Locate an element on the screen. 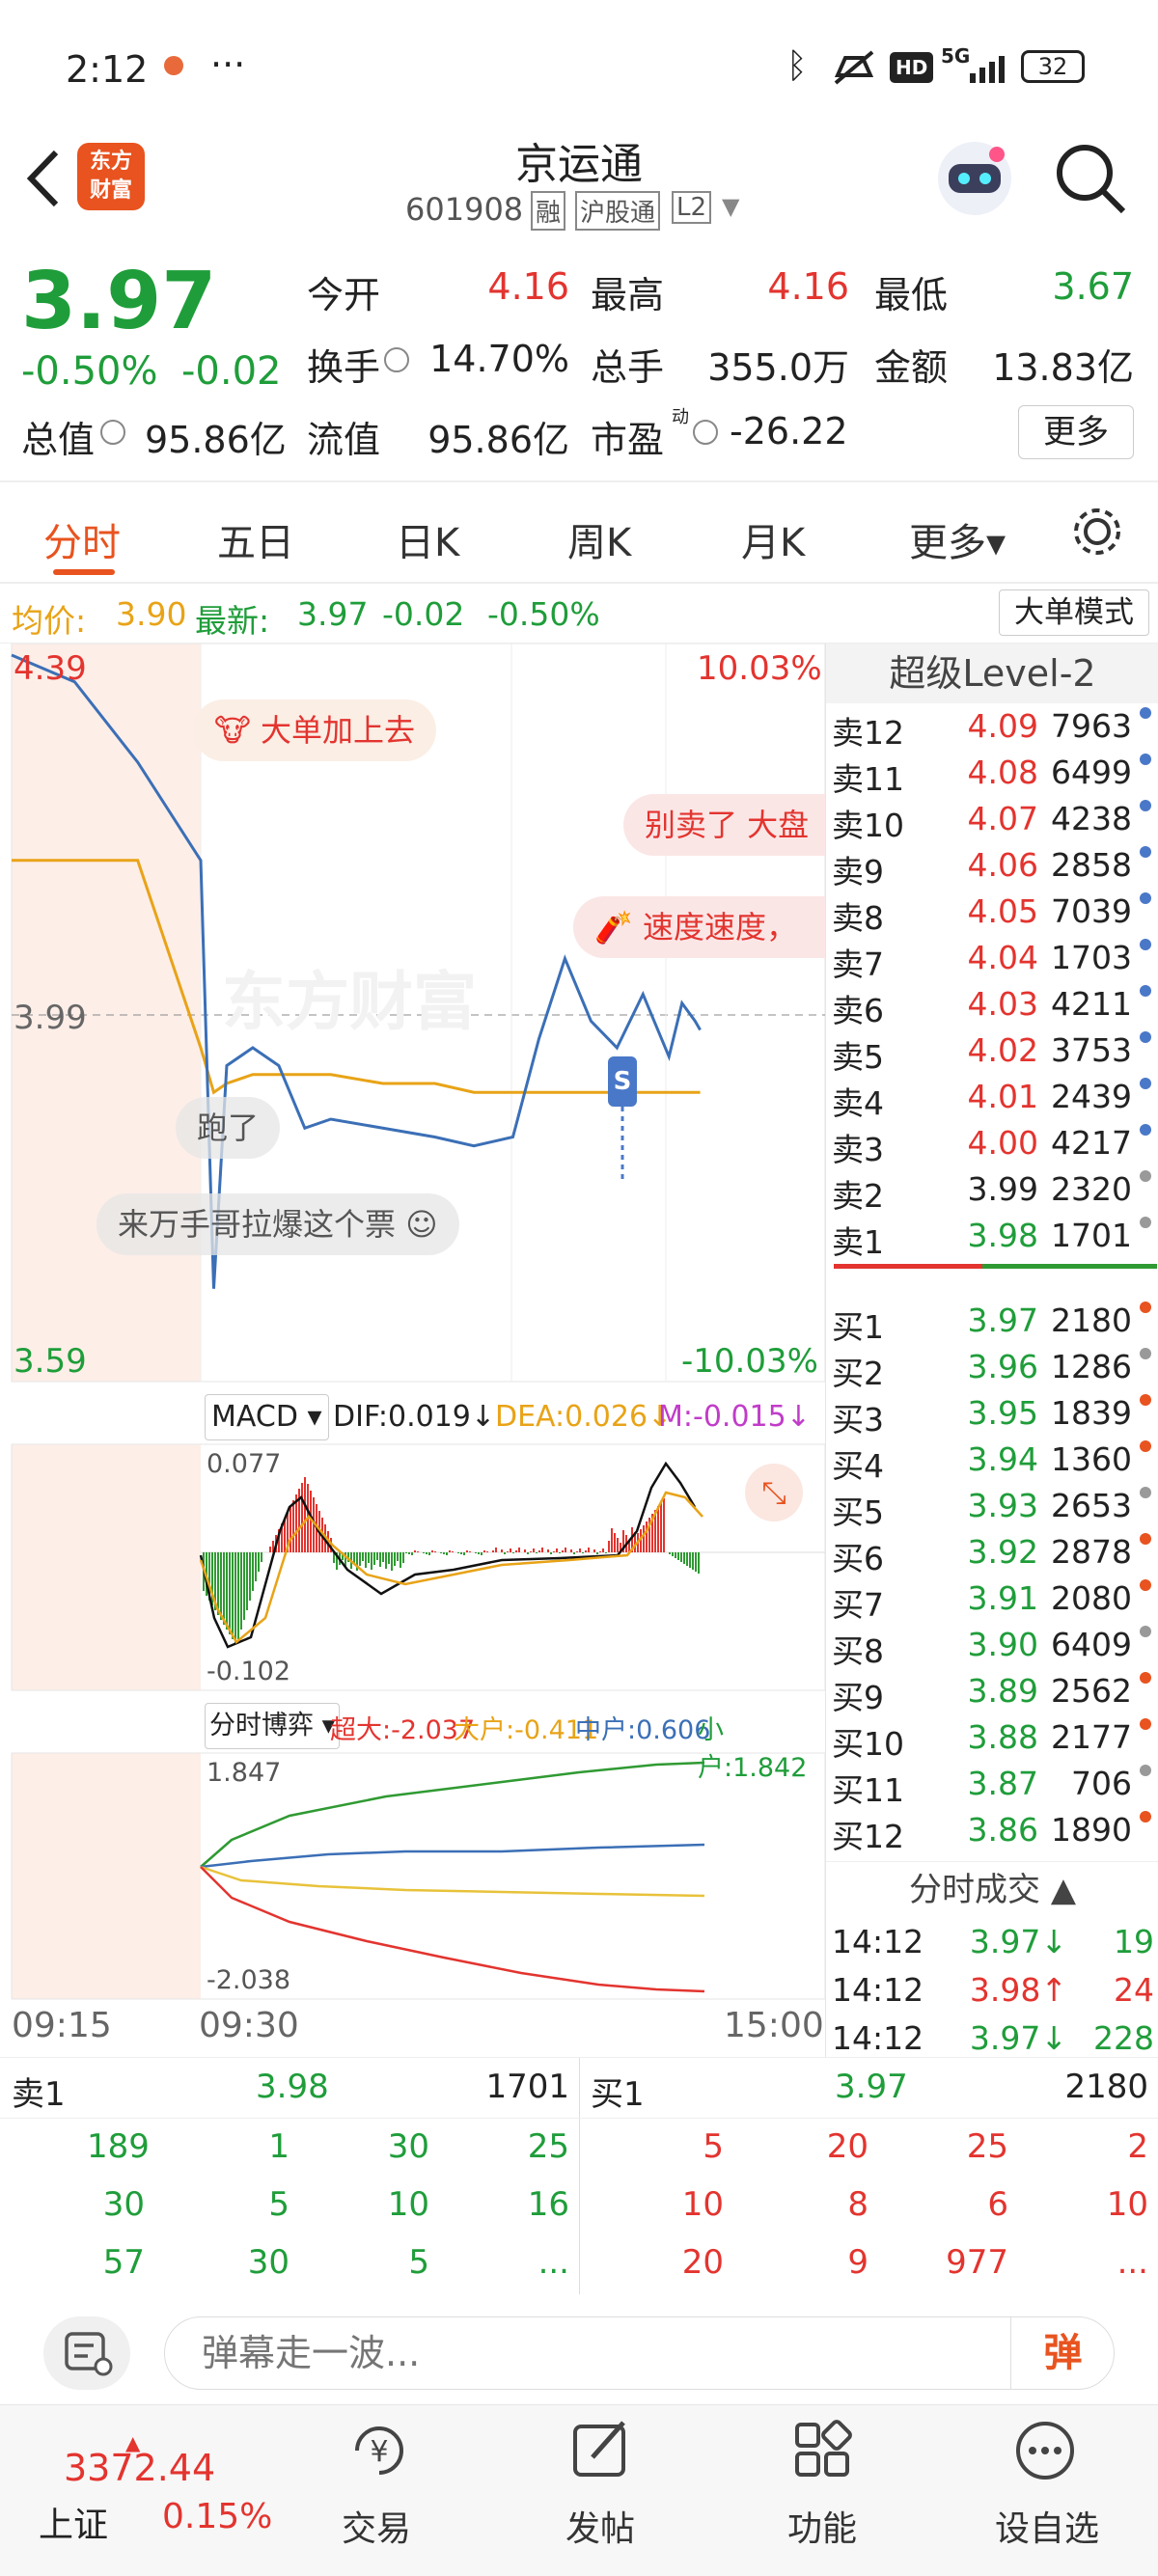  mktcap-info-icon is located at coordinates (112, 433).